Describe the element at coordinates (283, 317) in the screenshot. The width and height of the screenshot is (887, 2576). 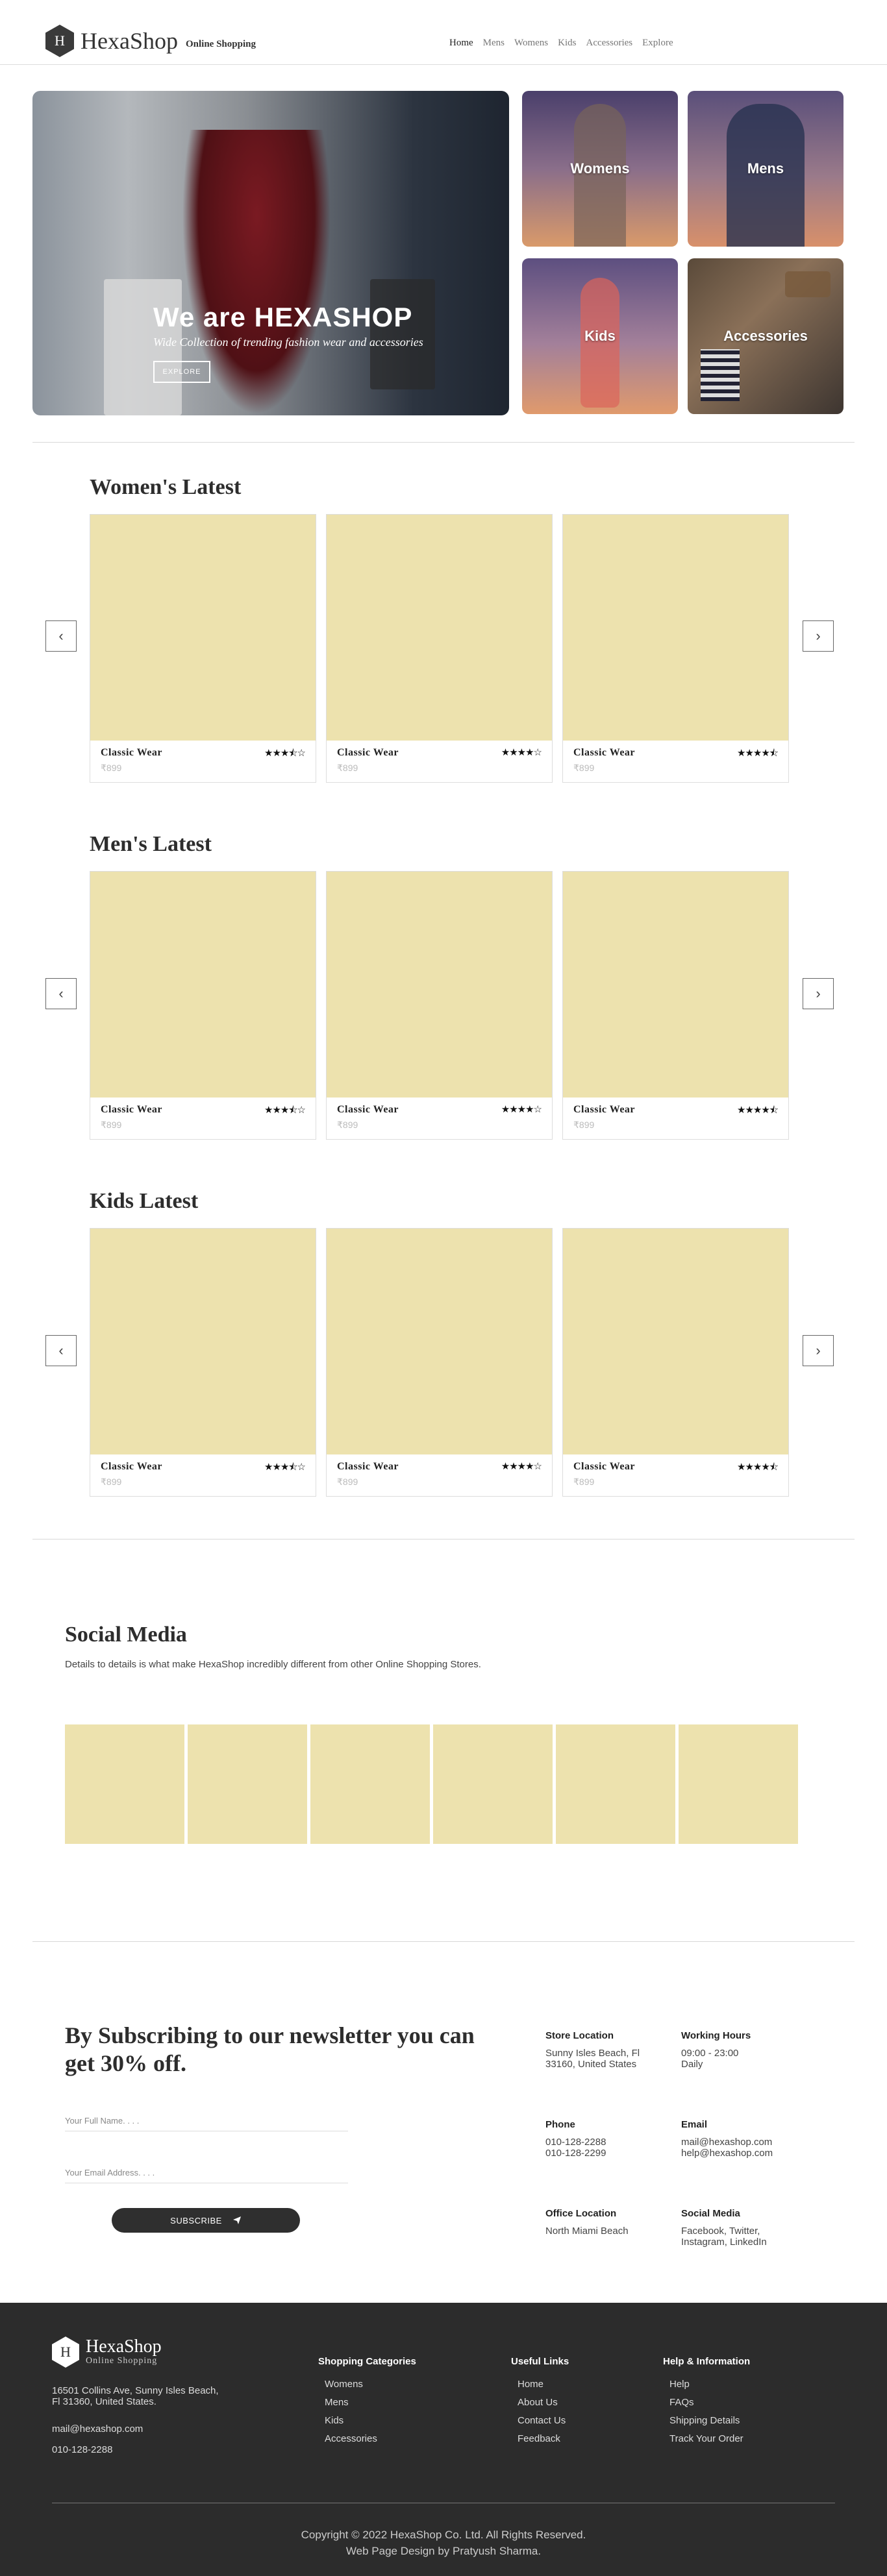
I see `hero-title: We are HEXASHOP` at that location.